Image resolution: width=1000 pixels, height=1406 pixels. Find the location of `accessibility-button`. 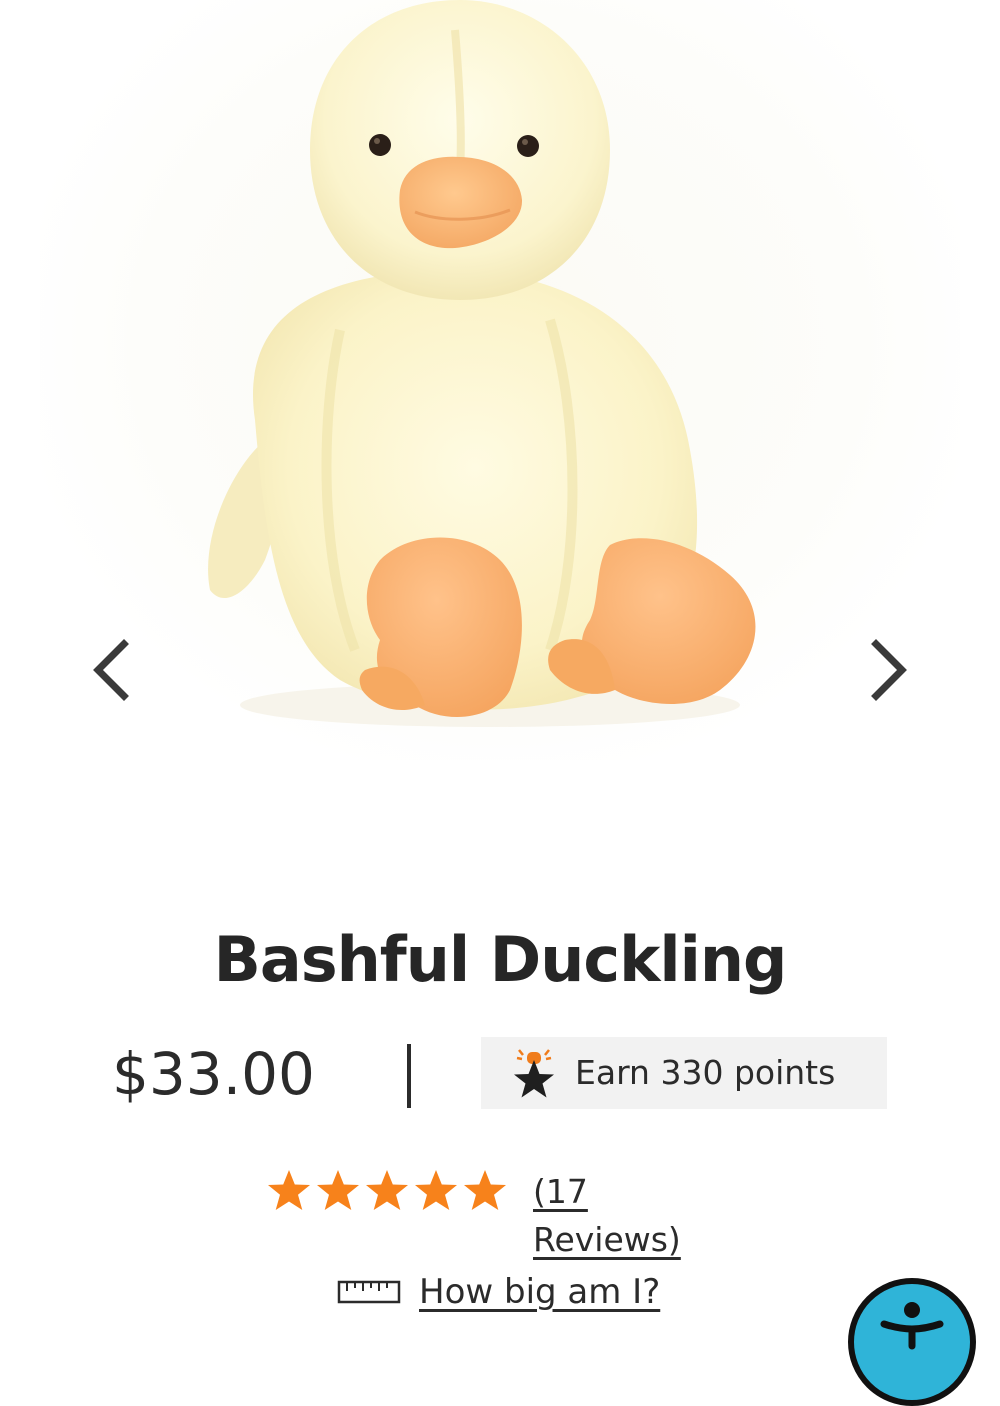

accessibility-button is located at coordinates (912, 1342).